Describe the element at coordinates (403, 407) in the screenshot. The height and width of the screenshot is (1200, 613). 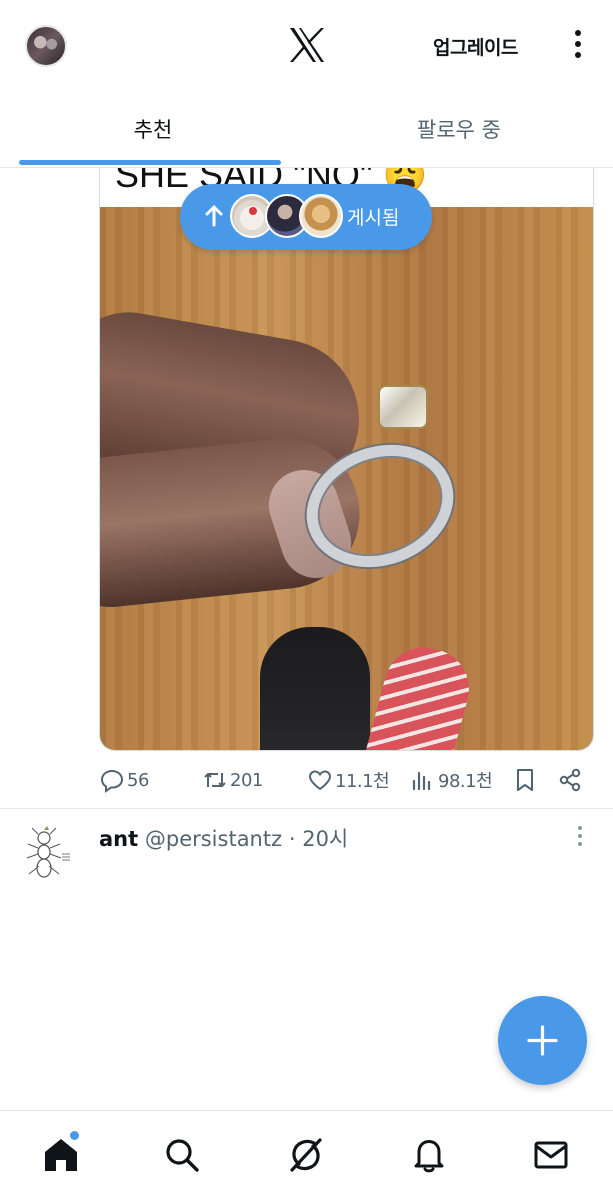
I see `photo-gem` at that location.